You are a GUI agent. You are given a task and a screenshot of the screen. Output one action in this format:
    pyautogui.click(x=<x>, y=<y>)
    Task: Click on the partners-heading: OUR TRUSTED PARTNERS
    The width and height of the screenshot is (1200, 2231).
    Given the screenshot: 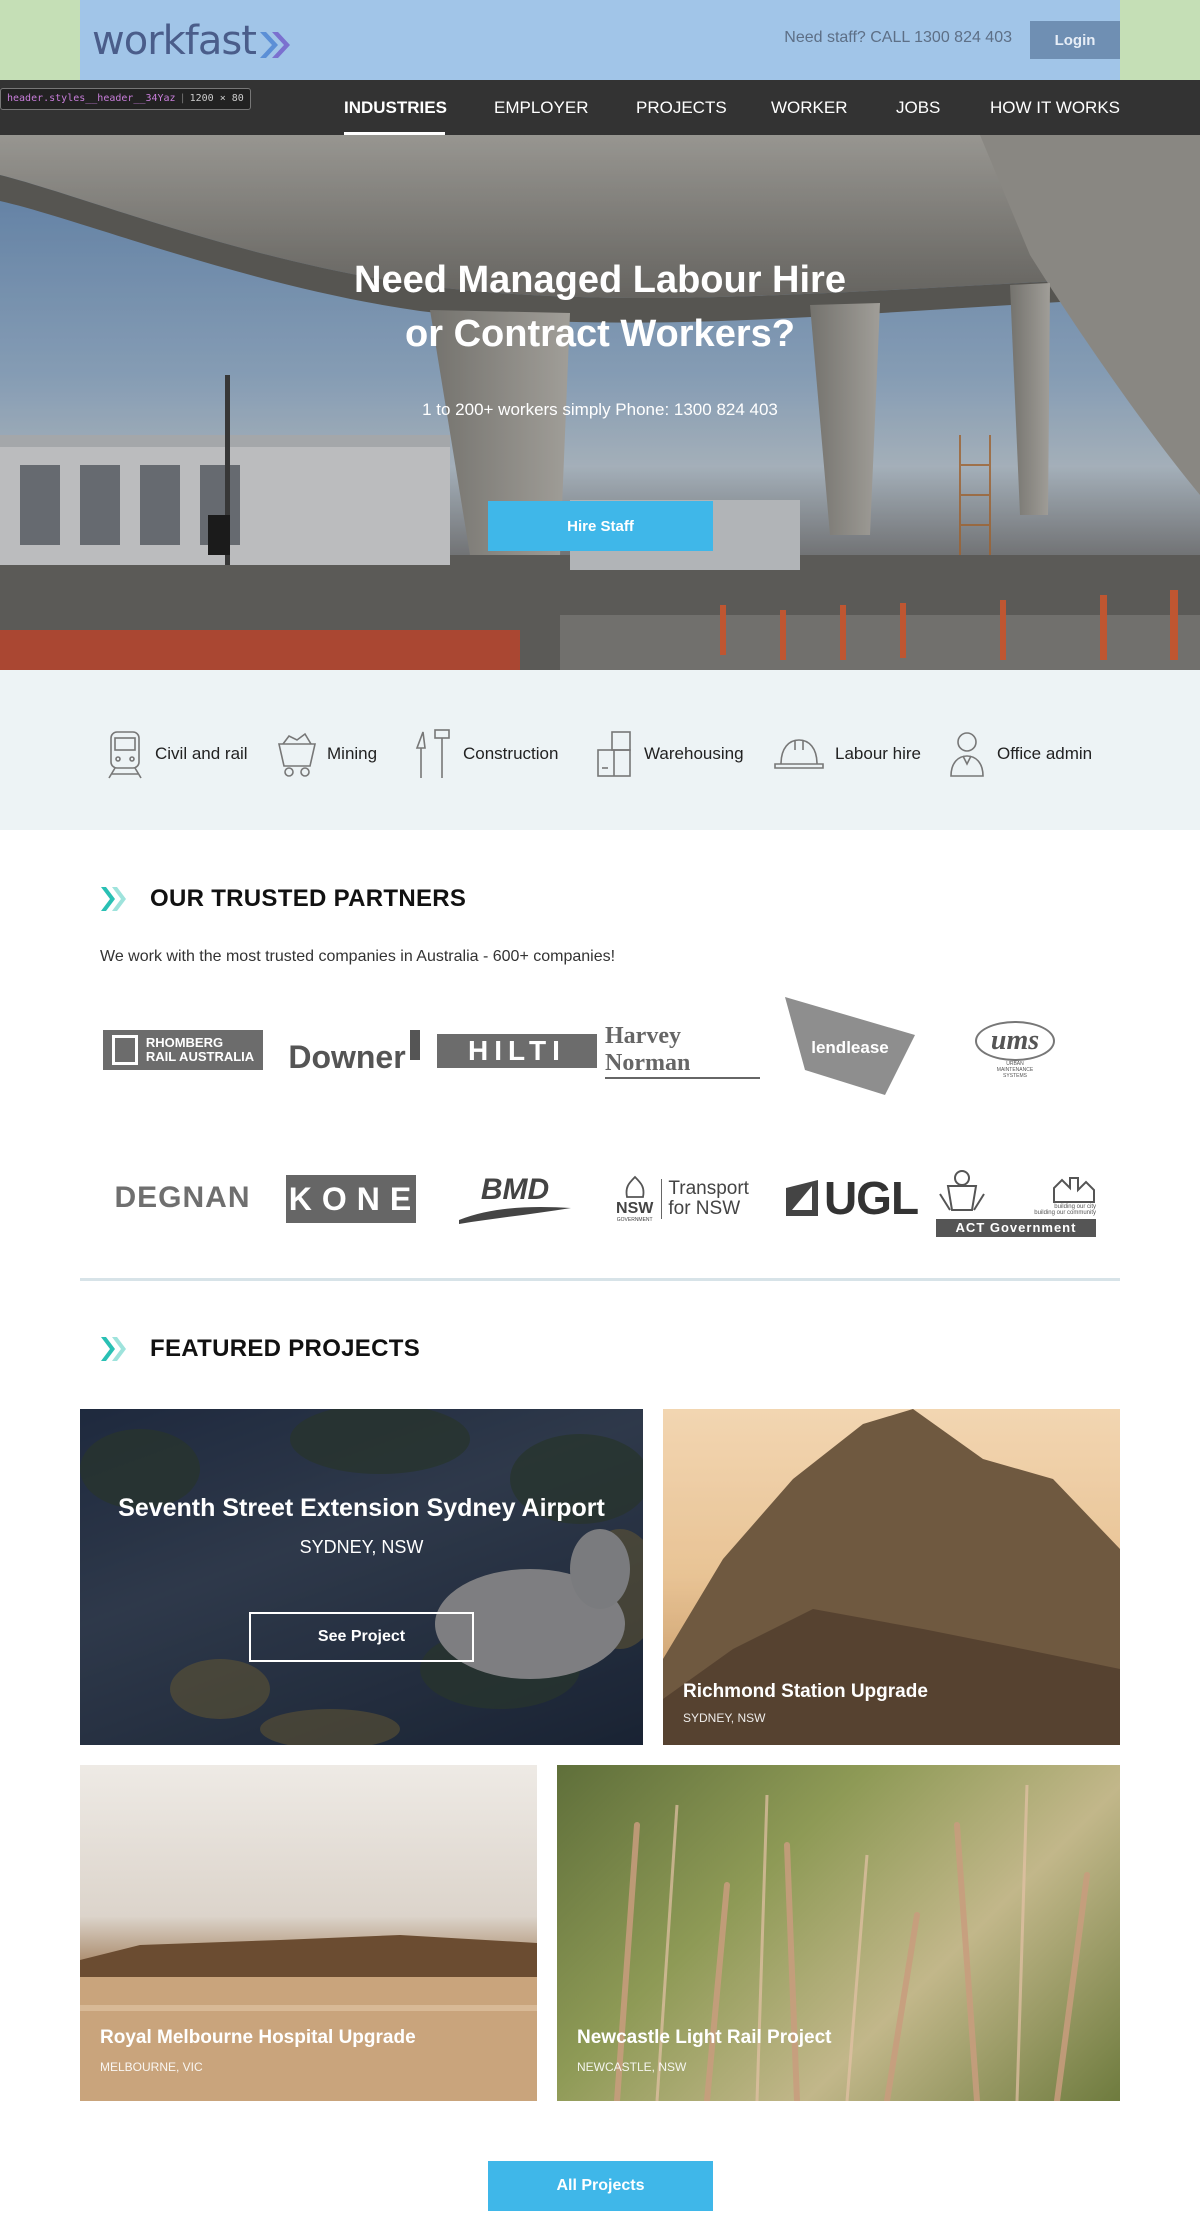 What is the action you would take?
    pyautogui.click(x=283, y=899)
    